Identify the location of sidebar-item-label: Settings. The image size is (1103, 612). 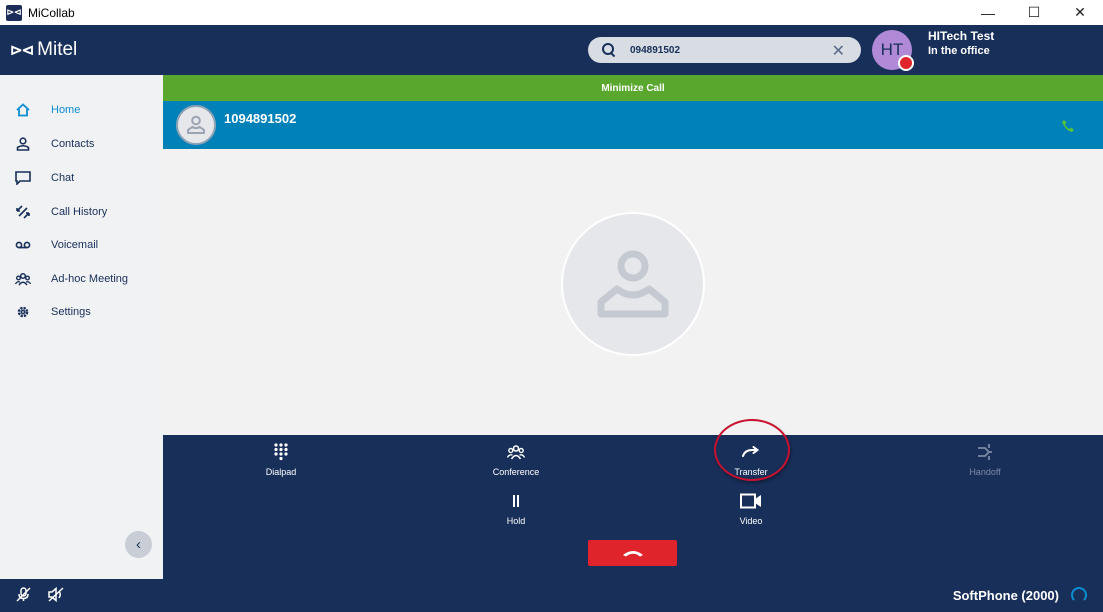
(71, 312).